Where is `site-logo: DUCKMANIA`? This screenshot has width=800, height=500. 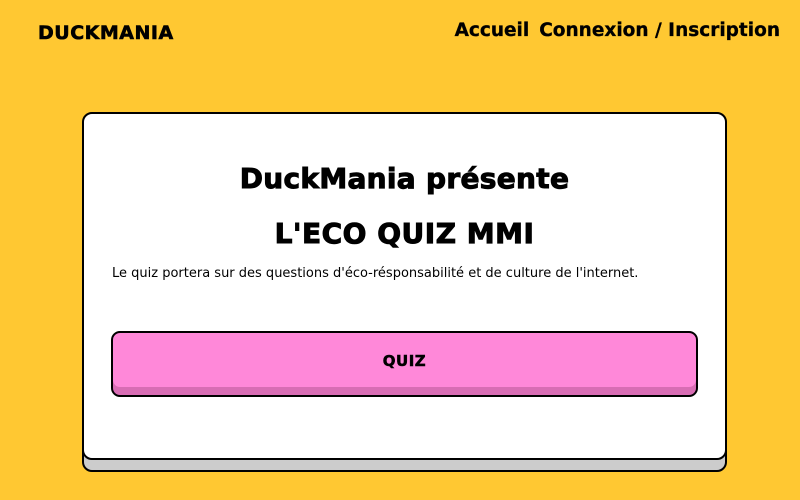
site-logo: DUCKMANIA is located at coordinates (106, 33).